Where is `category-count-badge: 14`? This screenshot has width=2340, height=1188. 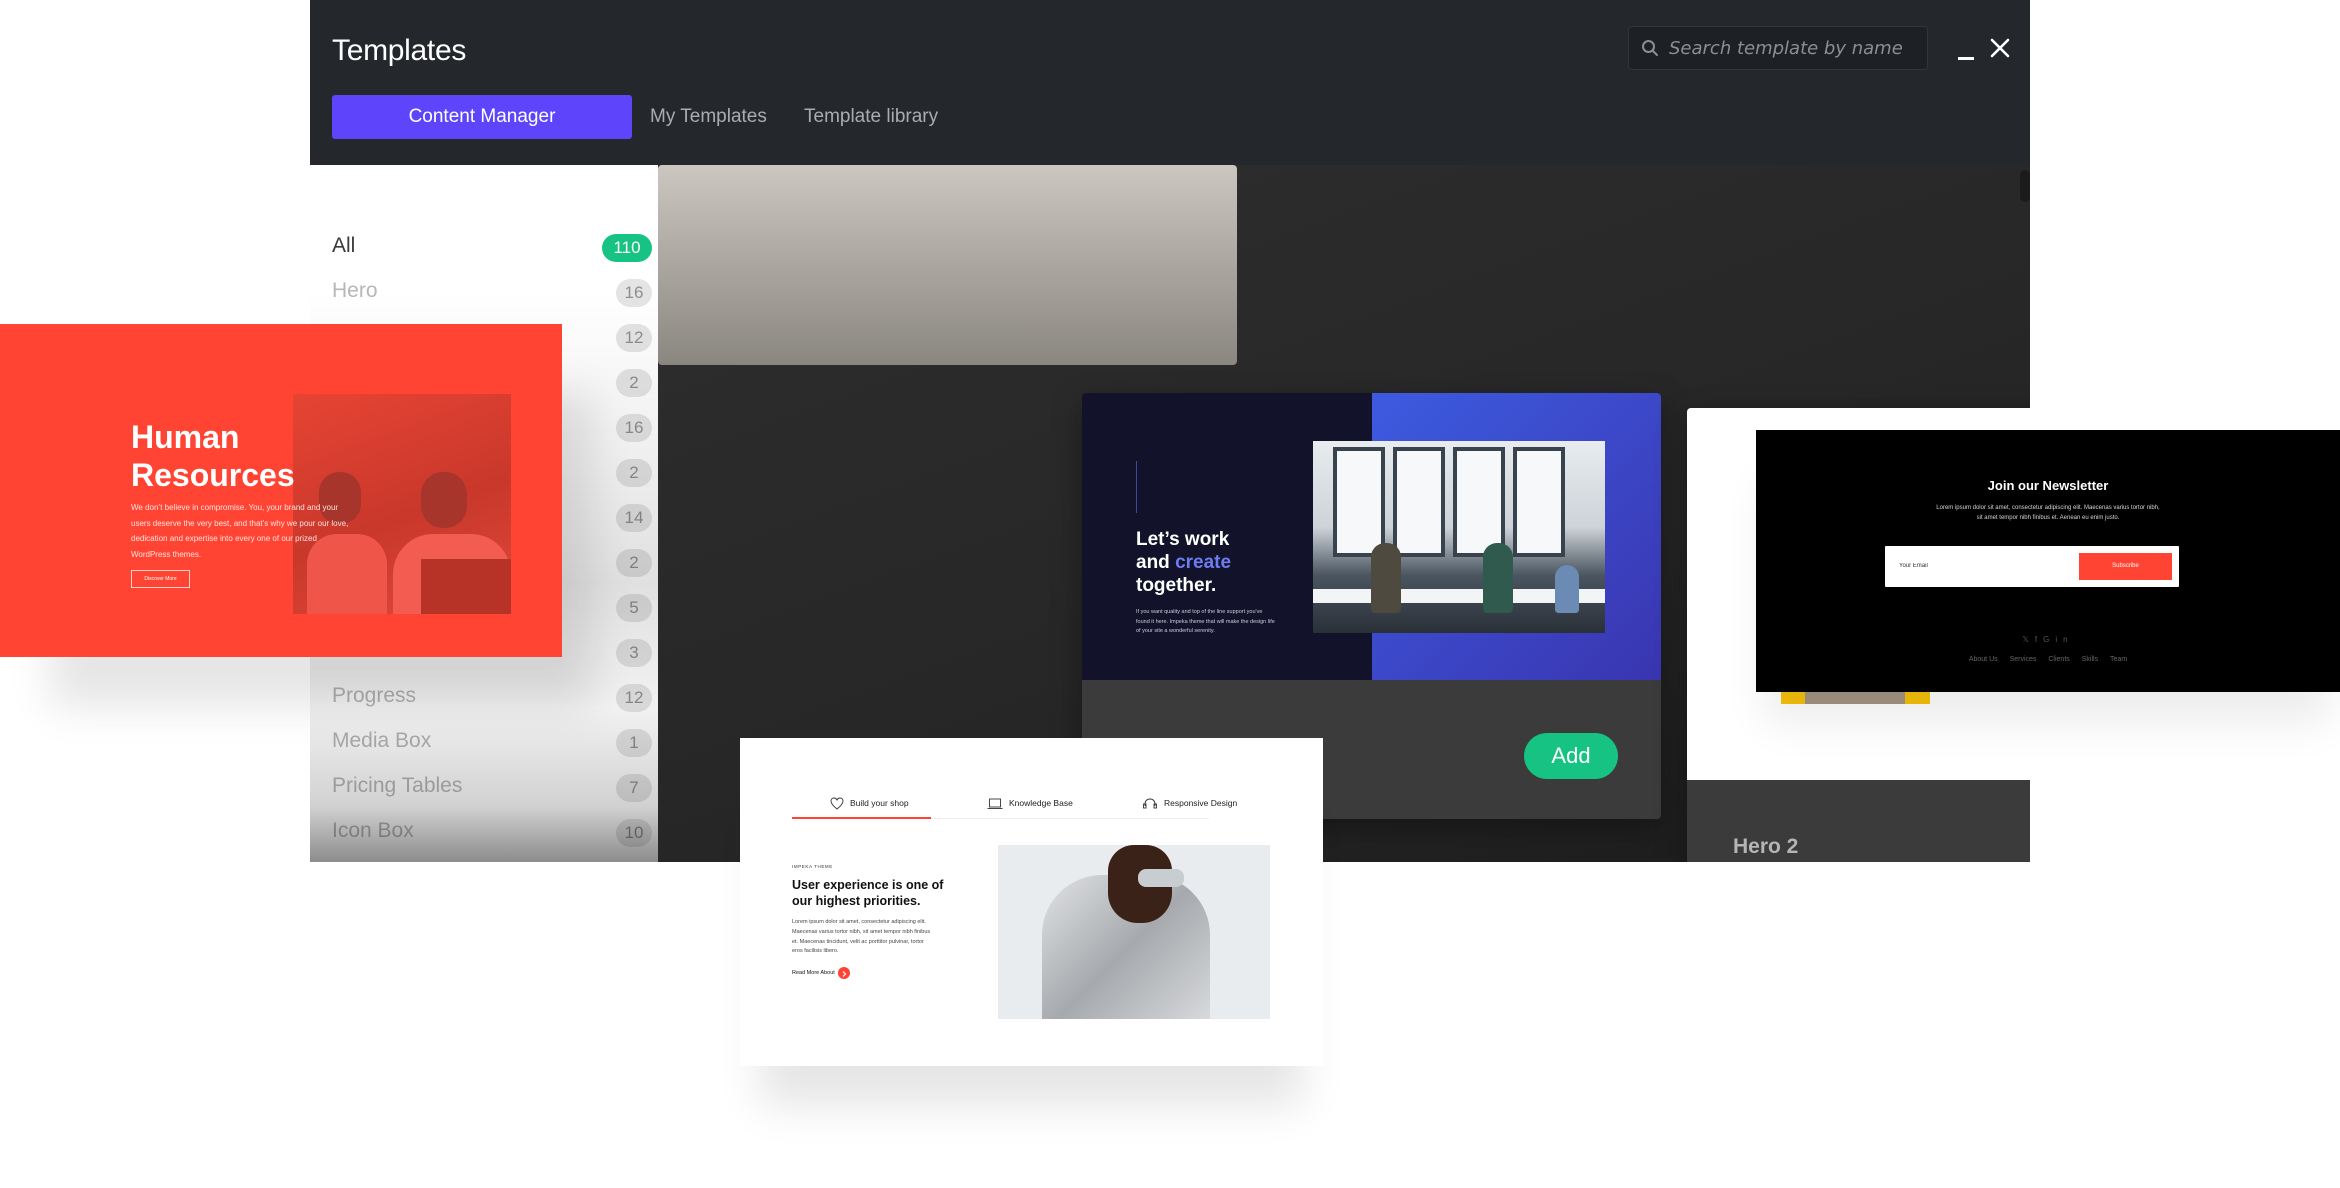
category-count-badge: 14 is located at coordinates (634, 518).